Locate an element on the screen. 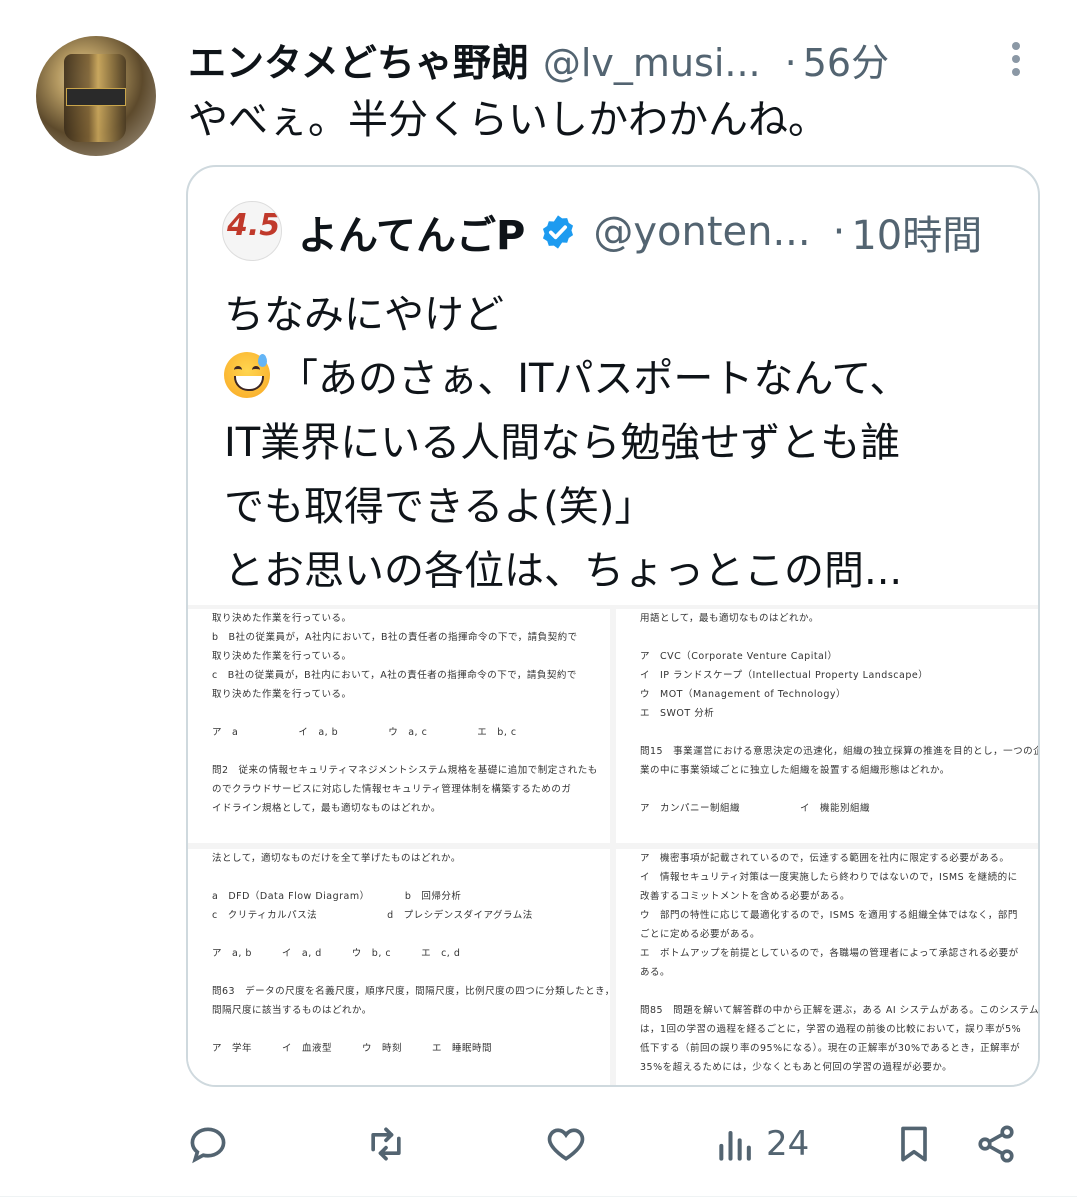 Image resolution: width=1077 pixels, height=1200 pixels. views-button: 24 is located at coordinates (761, 1144).